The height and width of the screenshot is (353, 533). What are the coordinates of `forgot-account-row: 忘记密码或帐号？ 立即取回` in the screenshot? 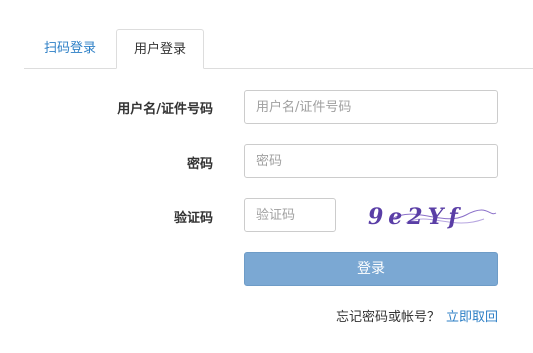 It's located at (417, 315).